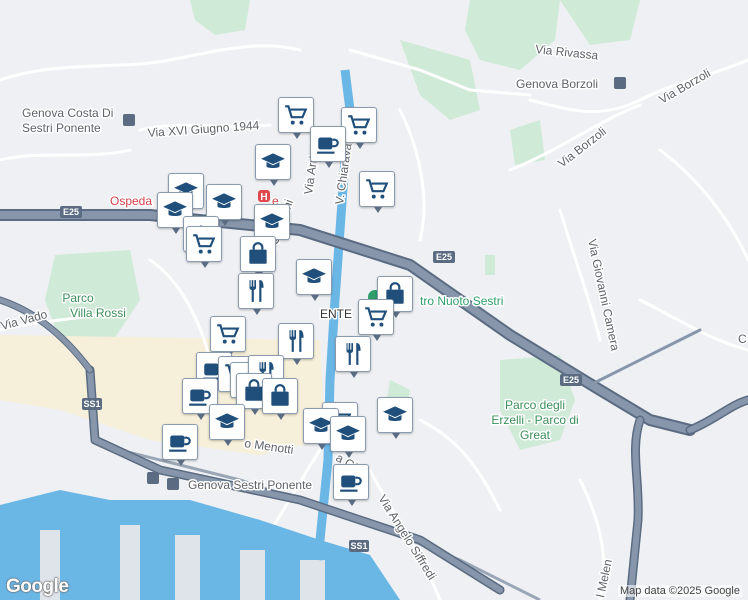 The height and width of the screenshot is (600, 748). Describe the element at coordinates (461, 301) in the screenshot. I see `label-centro-nuoto: tro Nuoto Sestri` at that location.